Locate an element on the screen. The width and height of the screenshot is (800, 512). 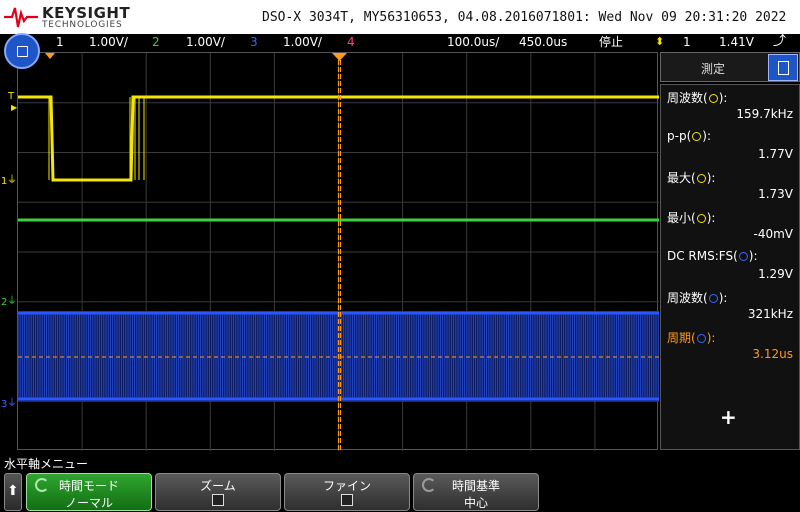
ch1-number: 1 is located at coordinates (60, 42).